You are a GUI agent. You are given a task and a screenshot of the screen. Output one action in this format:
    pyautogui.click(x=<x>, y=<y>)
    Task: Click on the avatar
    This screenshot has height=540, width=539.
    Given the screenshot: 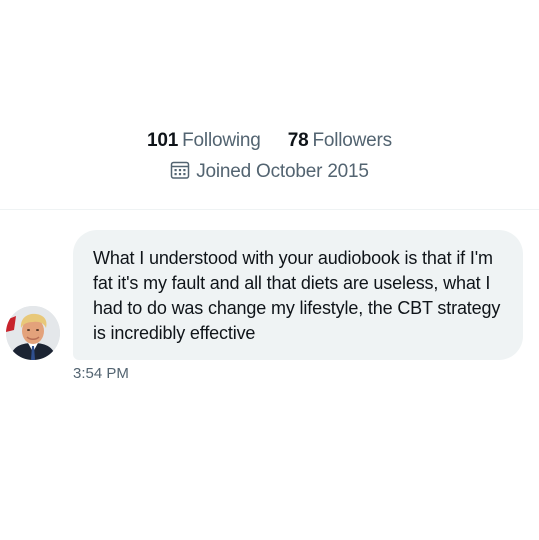 What is the action you would take?
    pyautogui.click(x=33, y=333)
    